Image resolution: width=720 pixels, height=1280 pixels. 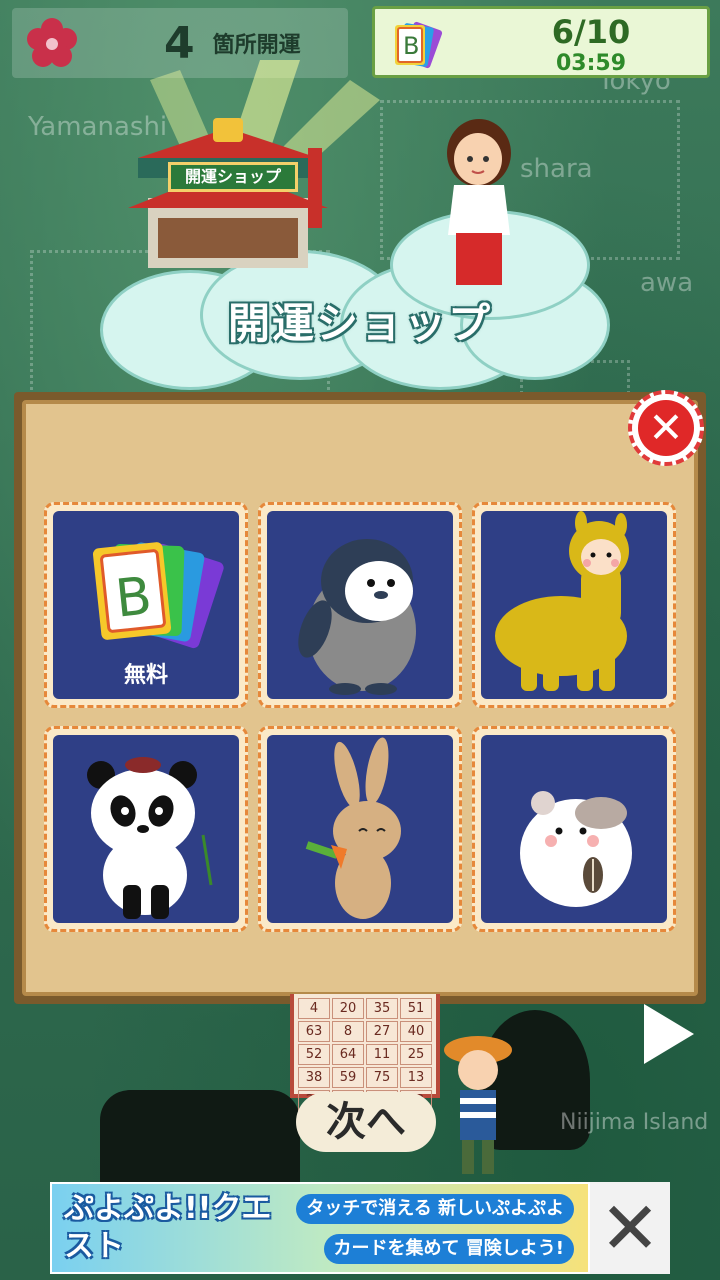 What do you see at coordinates (228, 198) in the screenshot?
I see `shop-building-icon: 開運ショップ` at bounding box center [228, 198].